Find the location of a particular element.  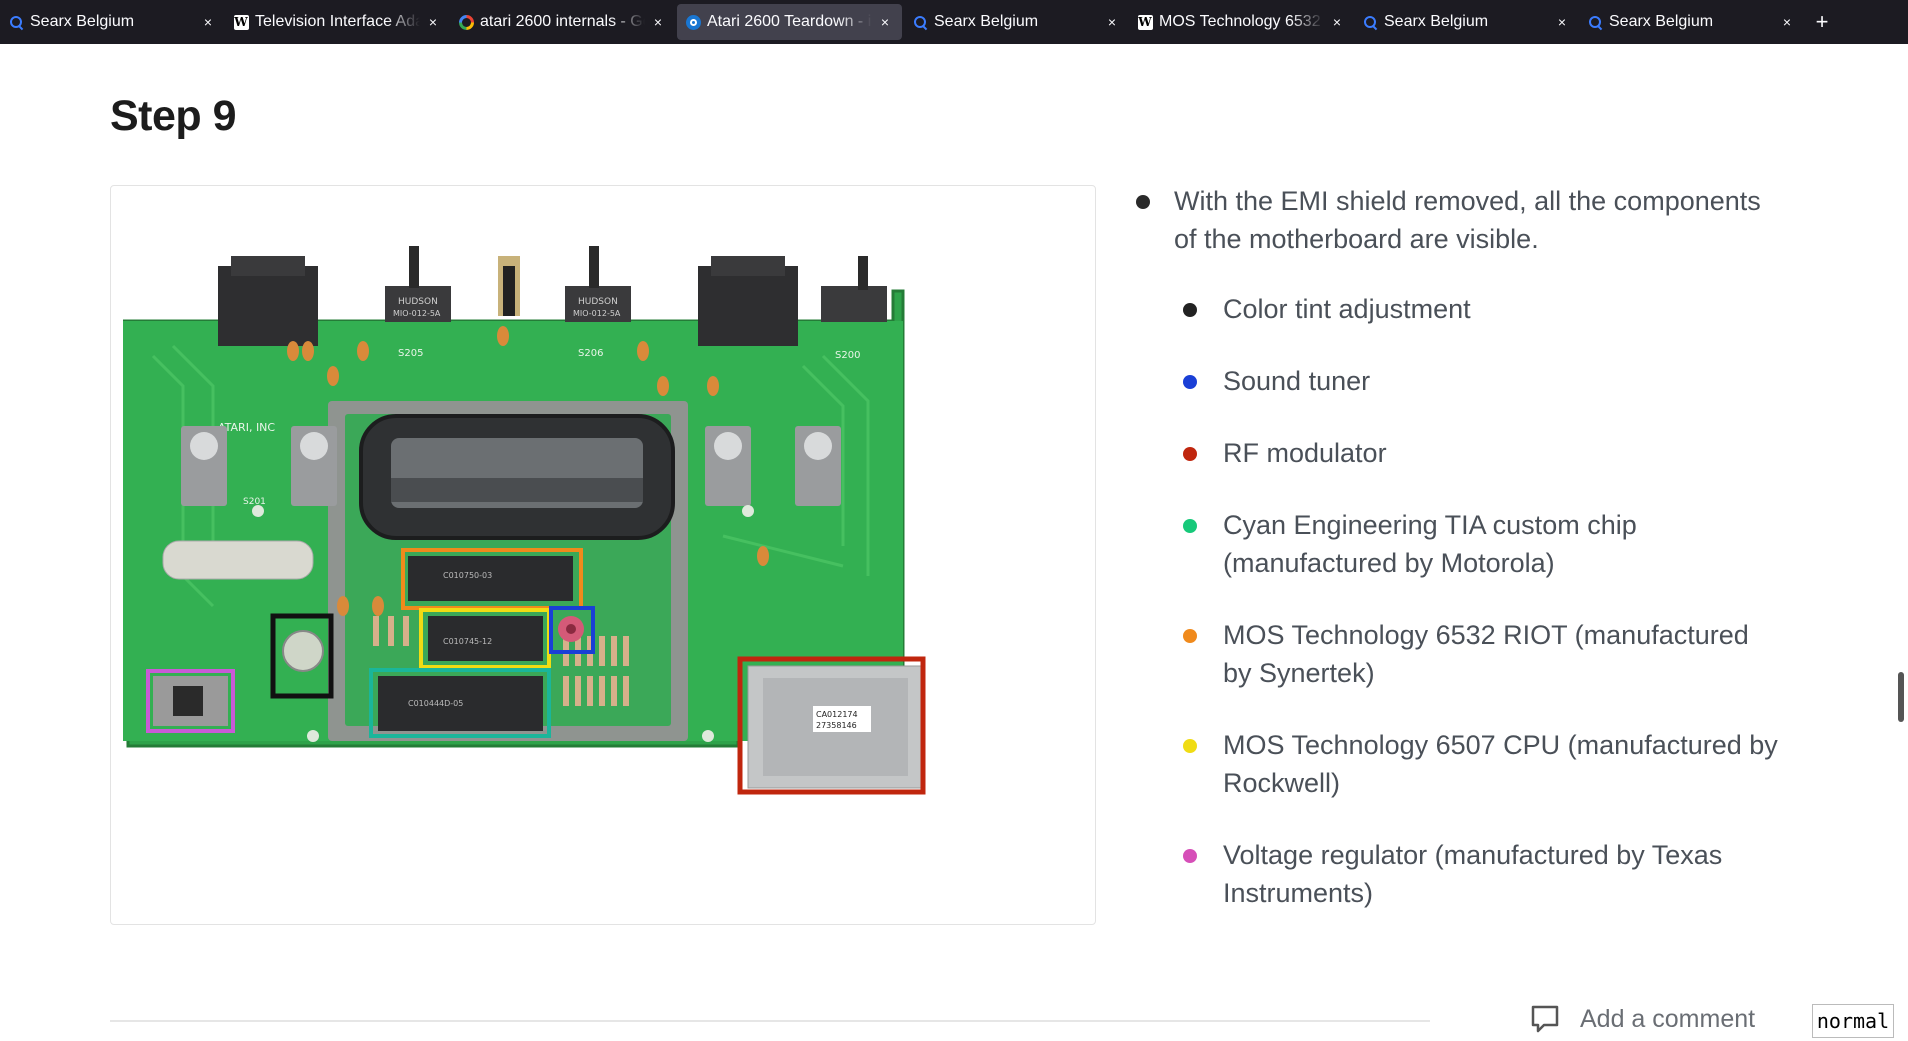

step-title: Step 9 is located at coordinates (173, 116).